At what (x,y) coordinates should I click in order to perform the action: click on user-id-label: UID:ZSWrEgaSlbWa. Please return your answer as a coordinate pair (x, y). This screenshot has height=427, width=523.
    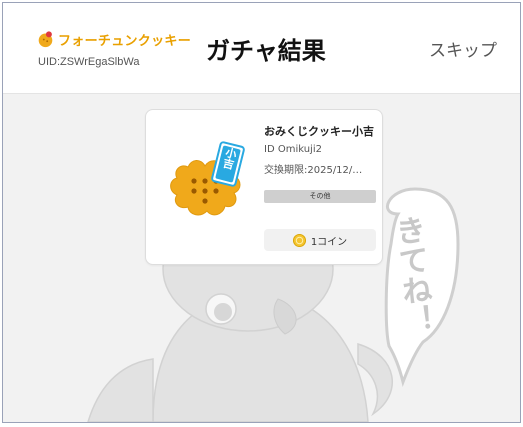
    Looking at the image, I should click on (89, 62).